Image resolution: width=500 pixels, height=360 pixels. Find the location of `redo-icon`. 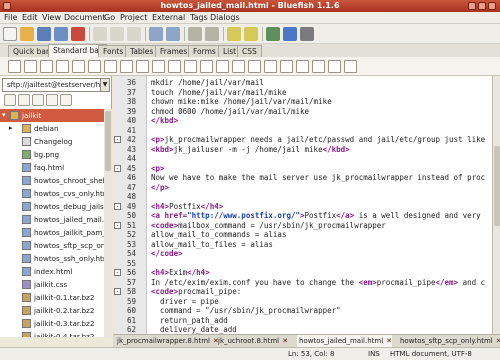

redo-icon is located at coordinates (212, 34).